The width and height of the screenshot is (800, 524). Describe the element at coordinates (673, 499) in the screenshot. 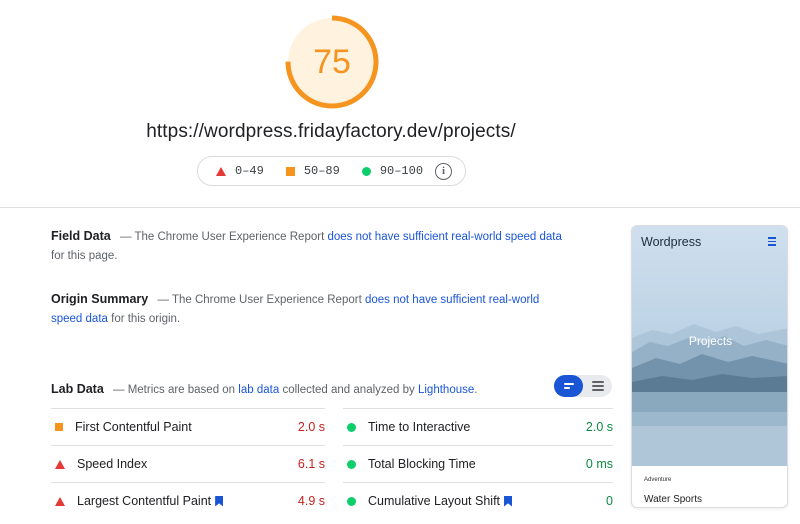

I see `post-title: Water Sports` at that location.